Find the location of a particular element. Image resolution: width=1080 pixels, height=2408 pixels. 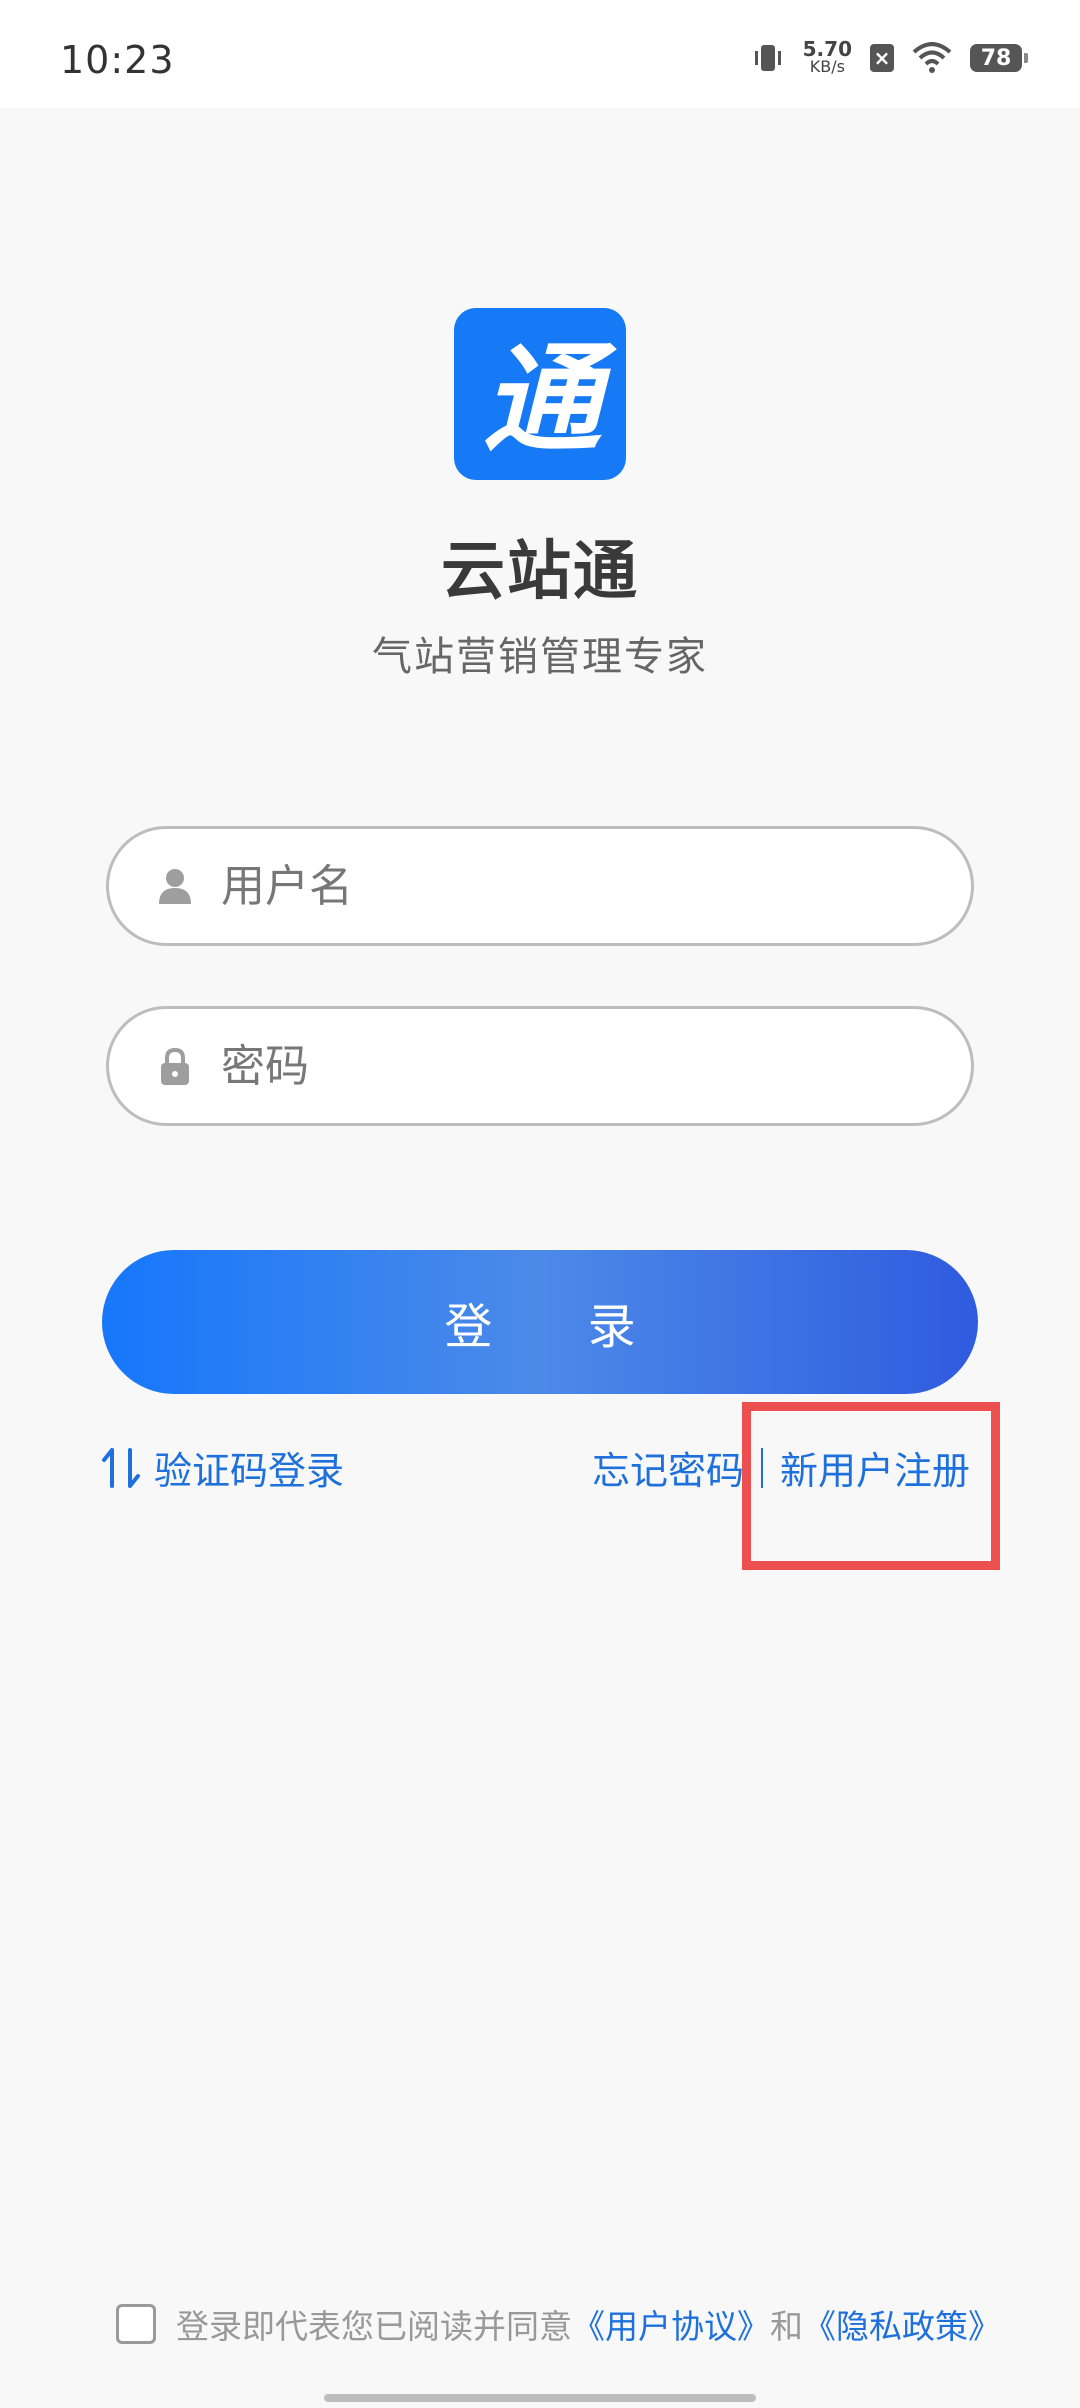

agreement-and: 和 is located at coordinates (786, 2326).